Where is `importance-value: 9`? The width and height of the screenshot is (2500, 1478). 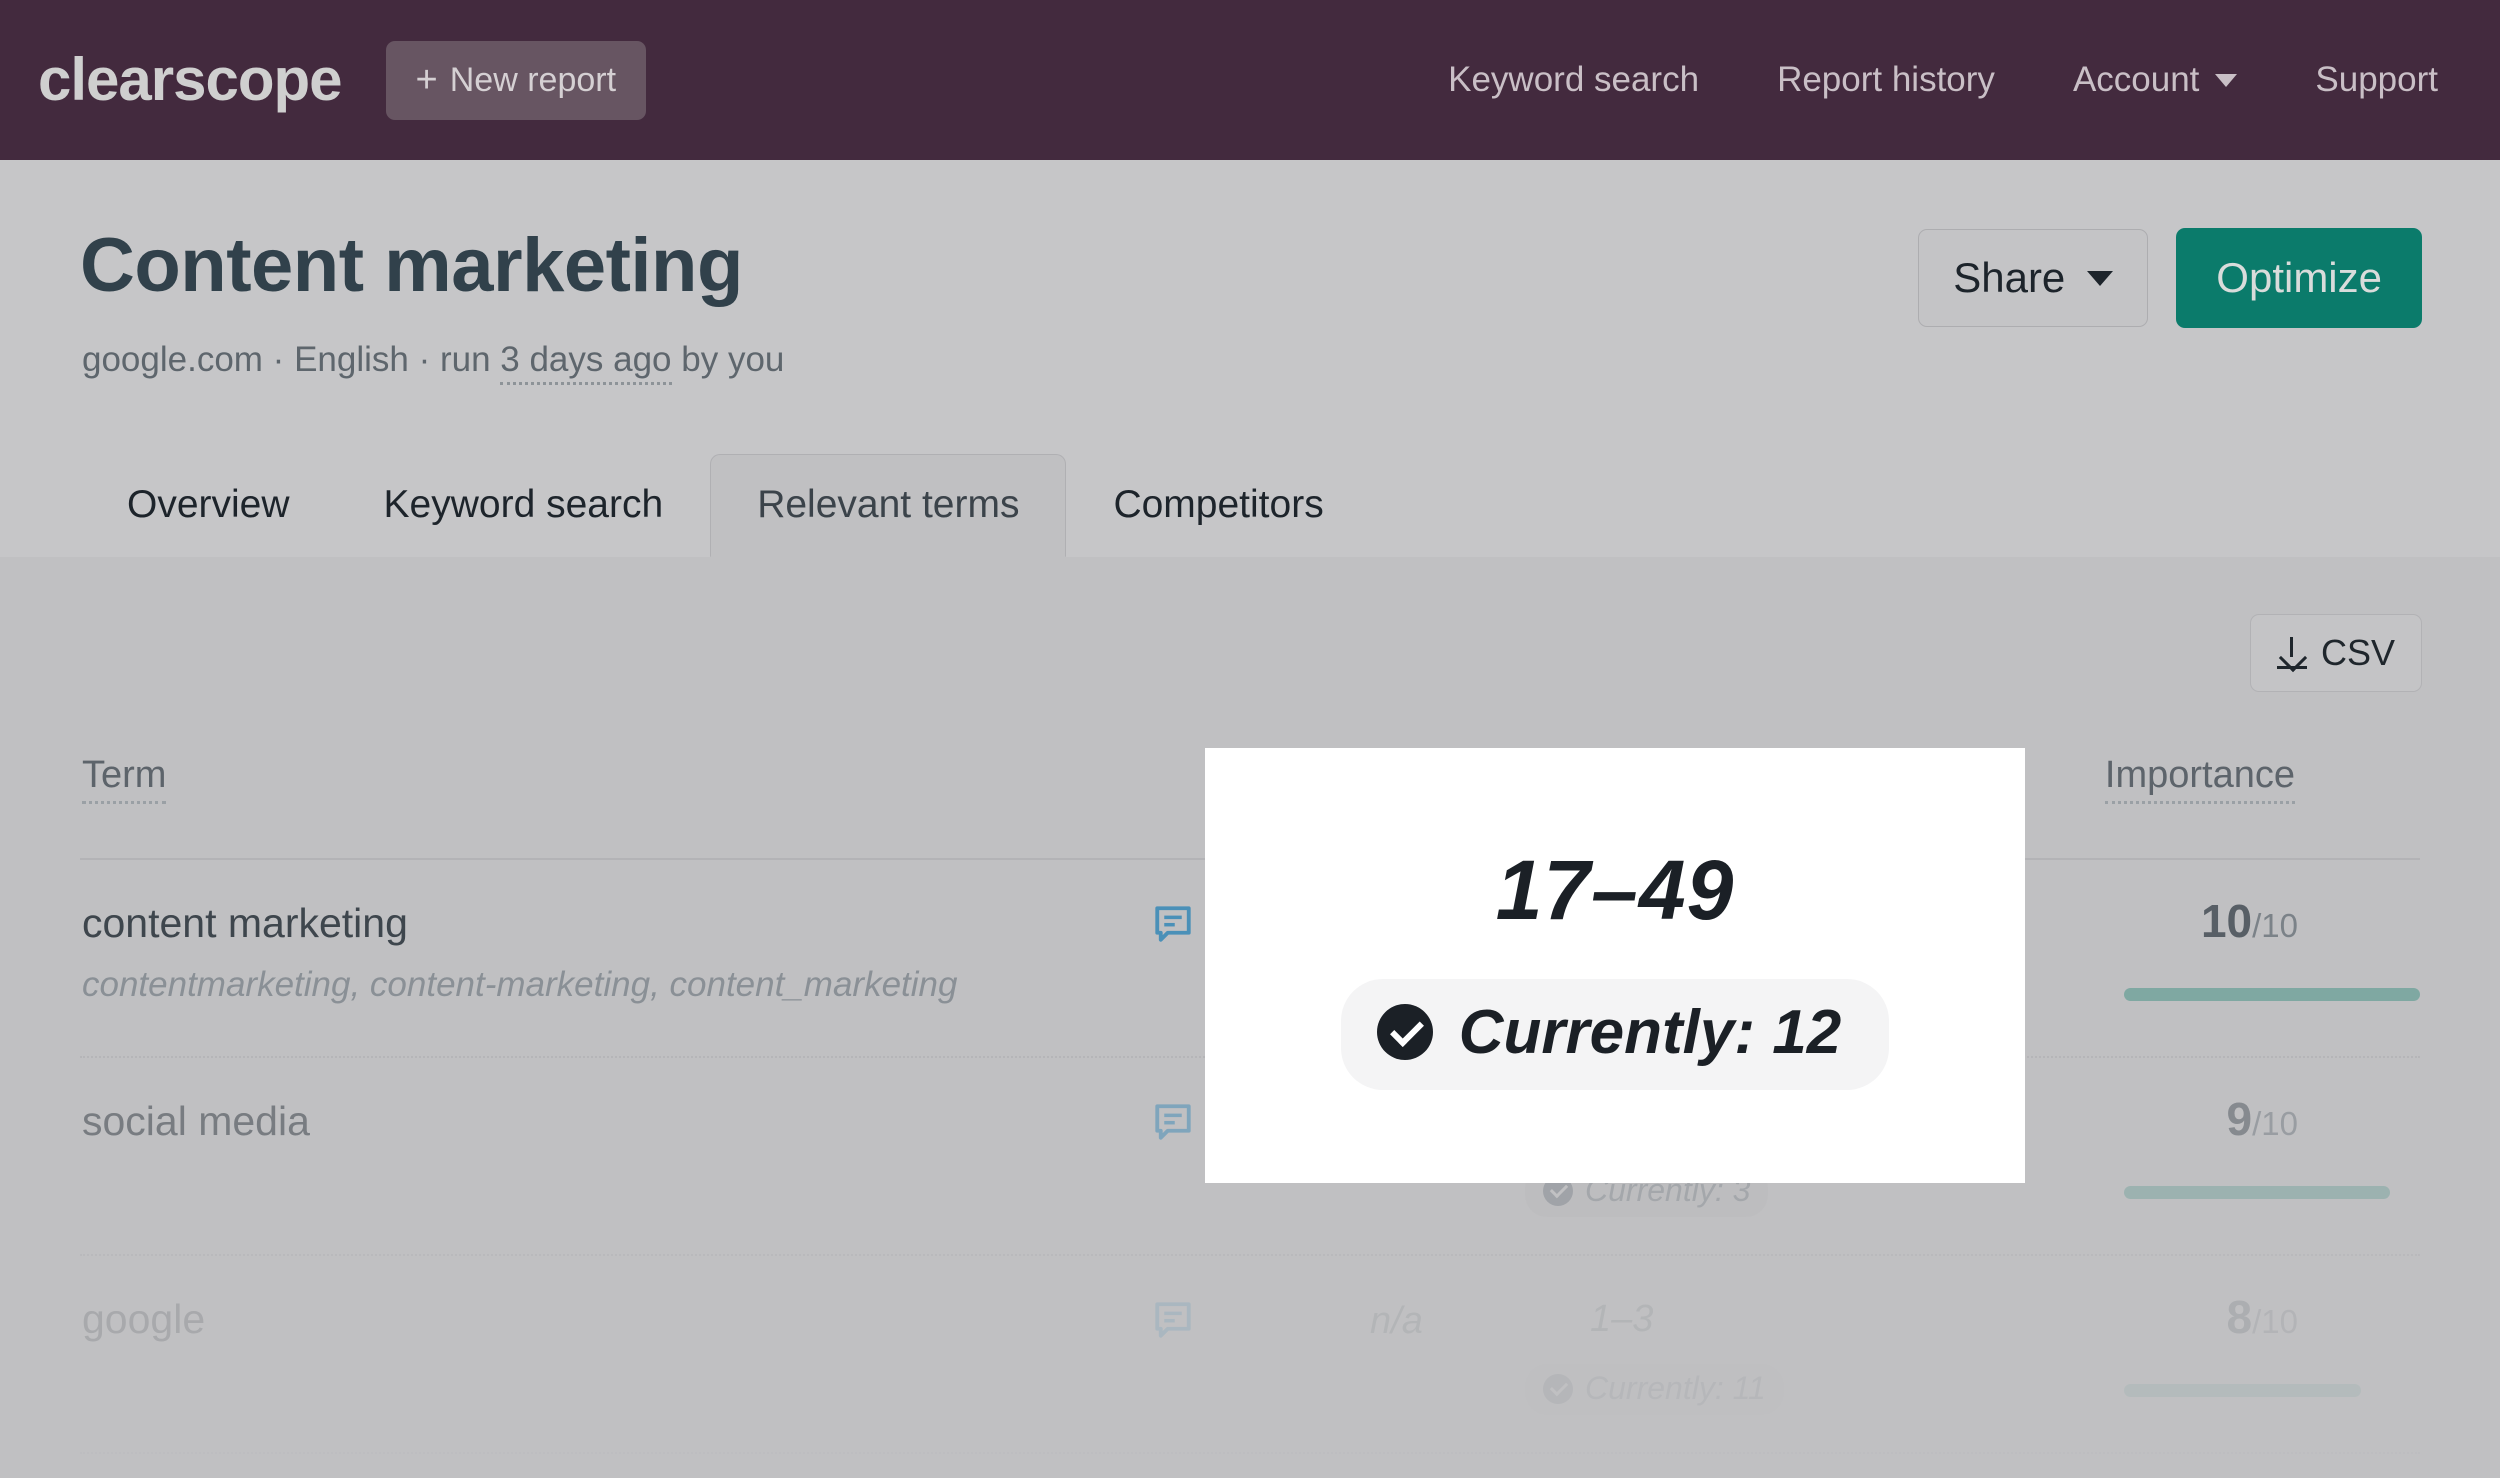 importance-value: 9 is located at coordinates (2239, 1119).